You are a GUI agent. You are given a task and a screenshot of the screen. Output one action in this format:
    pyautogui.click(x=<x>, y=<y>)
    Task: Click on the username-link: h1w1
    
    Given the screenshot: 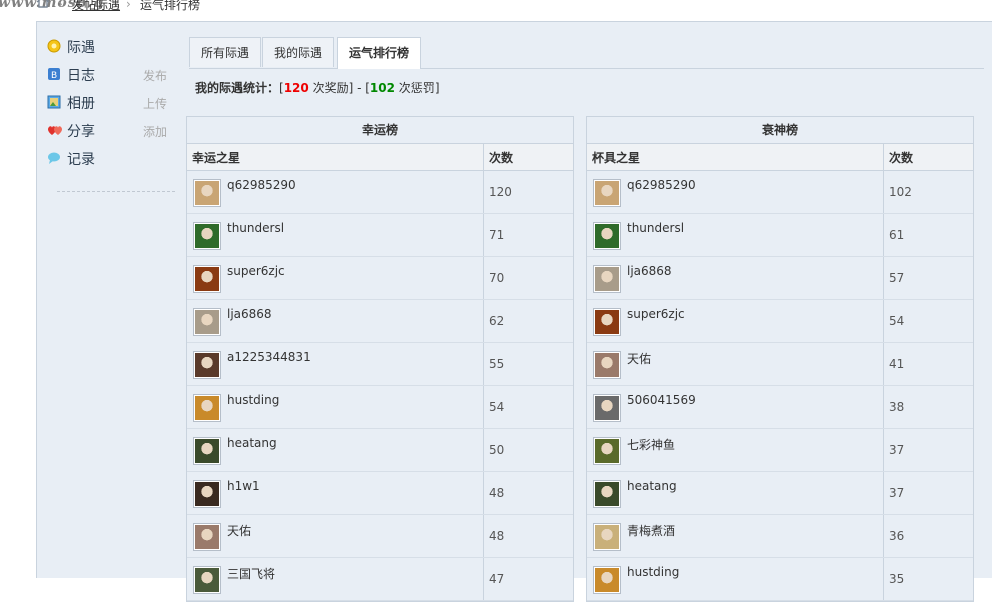 What is the action you would take?
    pyautogui.click(x=243, y=486)
    